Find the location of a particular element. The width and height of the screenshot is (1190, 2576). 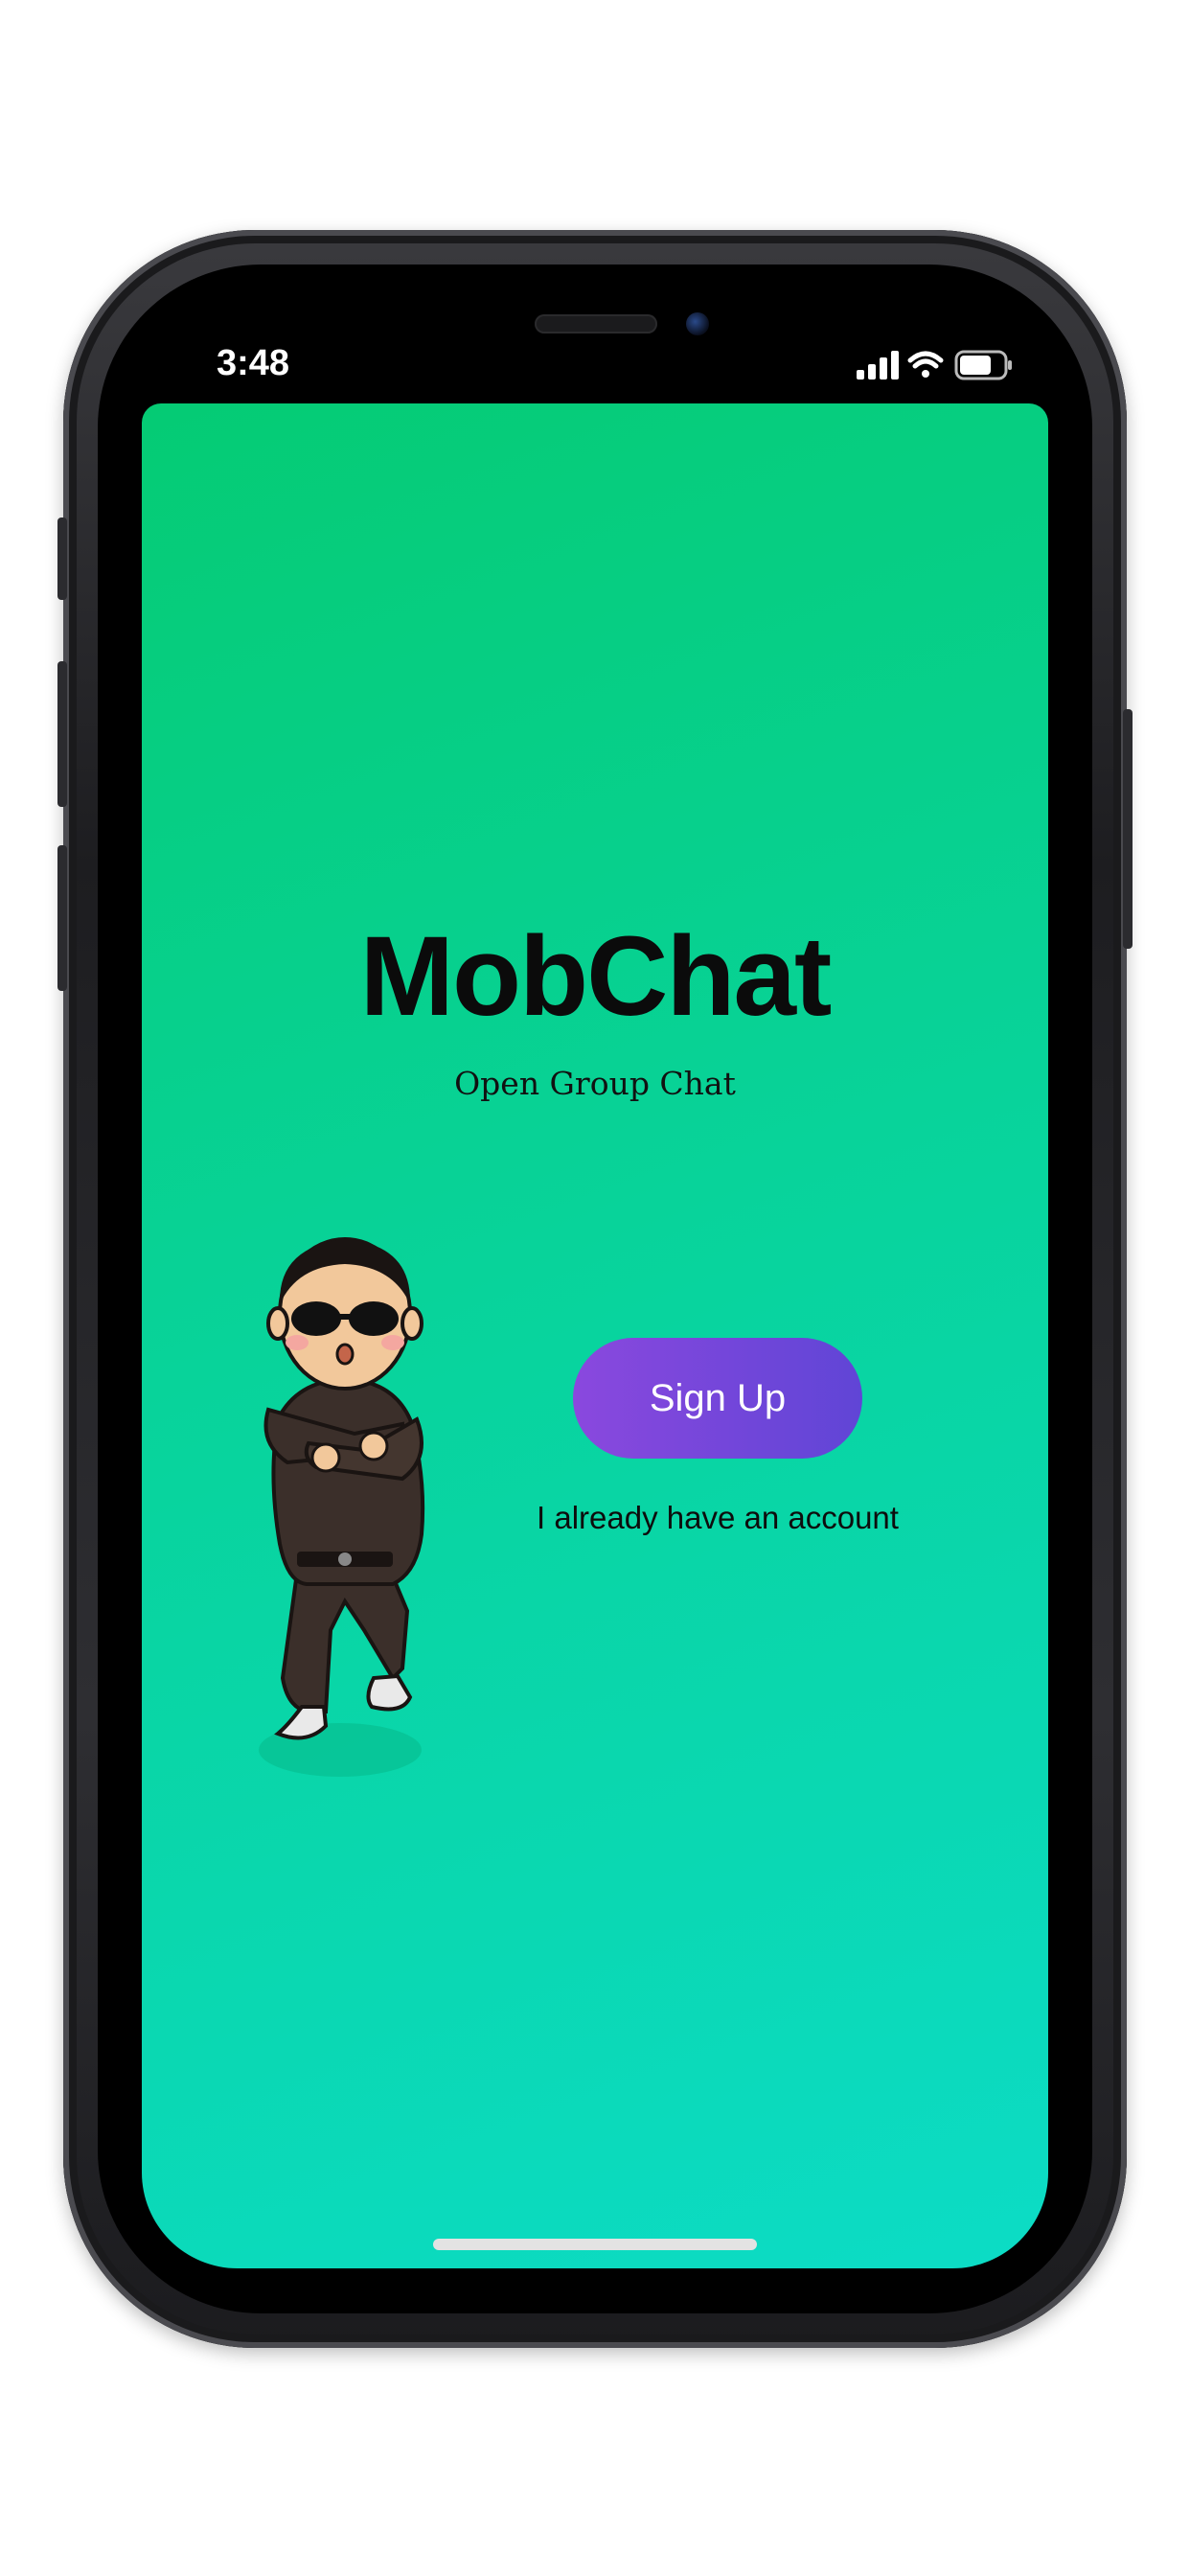

phone-mute-switch is located at coordinates (62, 559).